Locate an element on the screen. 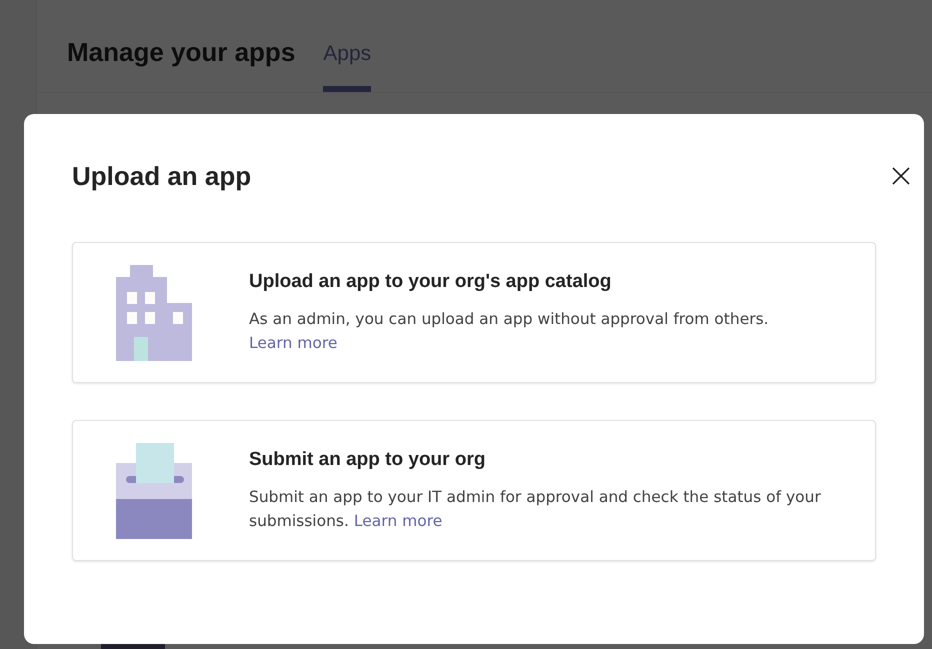  option-description: Submit an app to your IT admin for approval and check the status of your submissions. Learn more is located at coordinates (535, 509).